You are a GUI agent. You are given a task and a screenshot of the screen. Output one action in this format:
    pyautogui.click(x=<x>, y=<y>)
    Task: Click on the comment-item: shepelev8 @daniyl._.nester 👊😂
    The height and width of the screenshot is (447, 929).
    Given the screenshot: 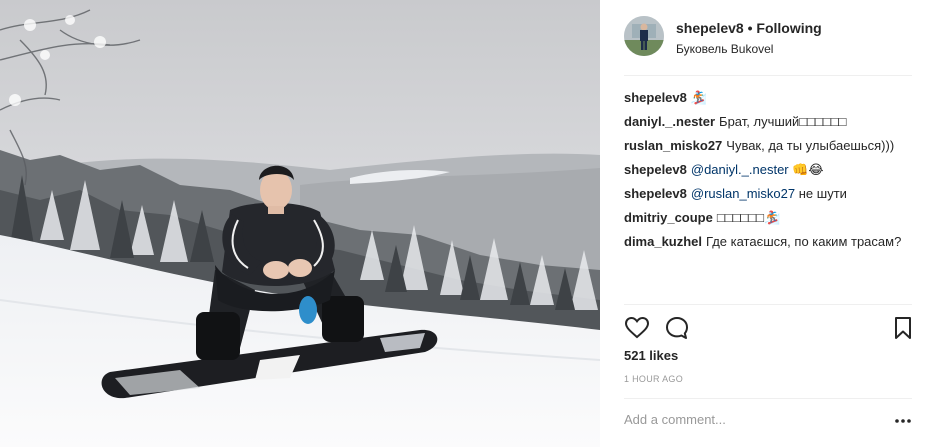 What is the action you would take?
    pyautogui.click(x=768, y=170)
    